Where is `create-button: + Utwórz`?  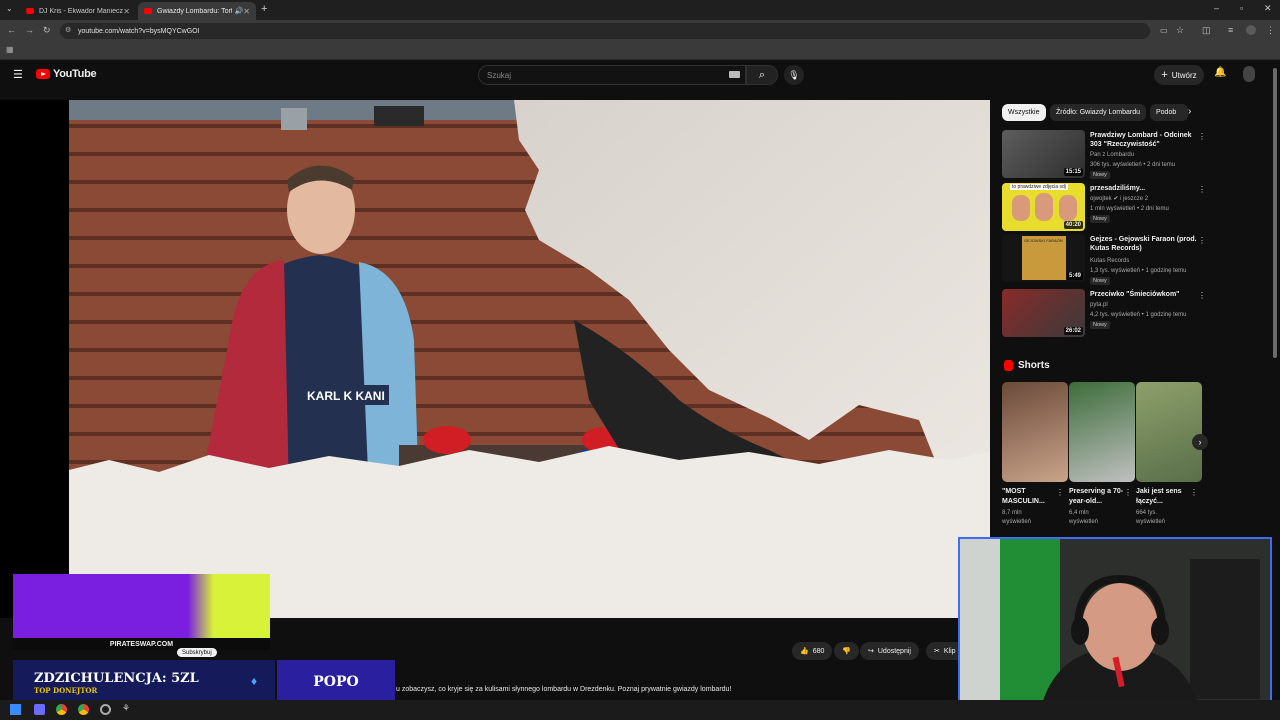 create-button: + Utwórz is located at coordinates (1179, 75).